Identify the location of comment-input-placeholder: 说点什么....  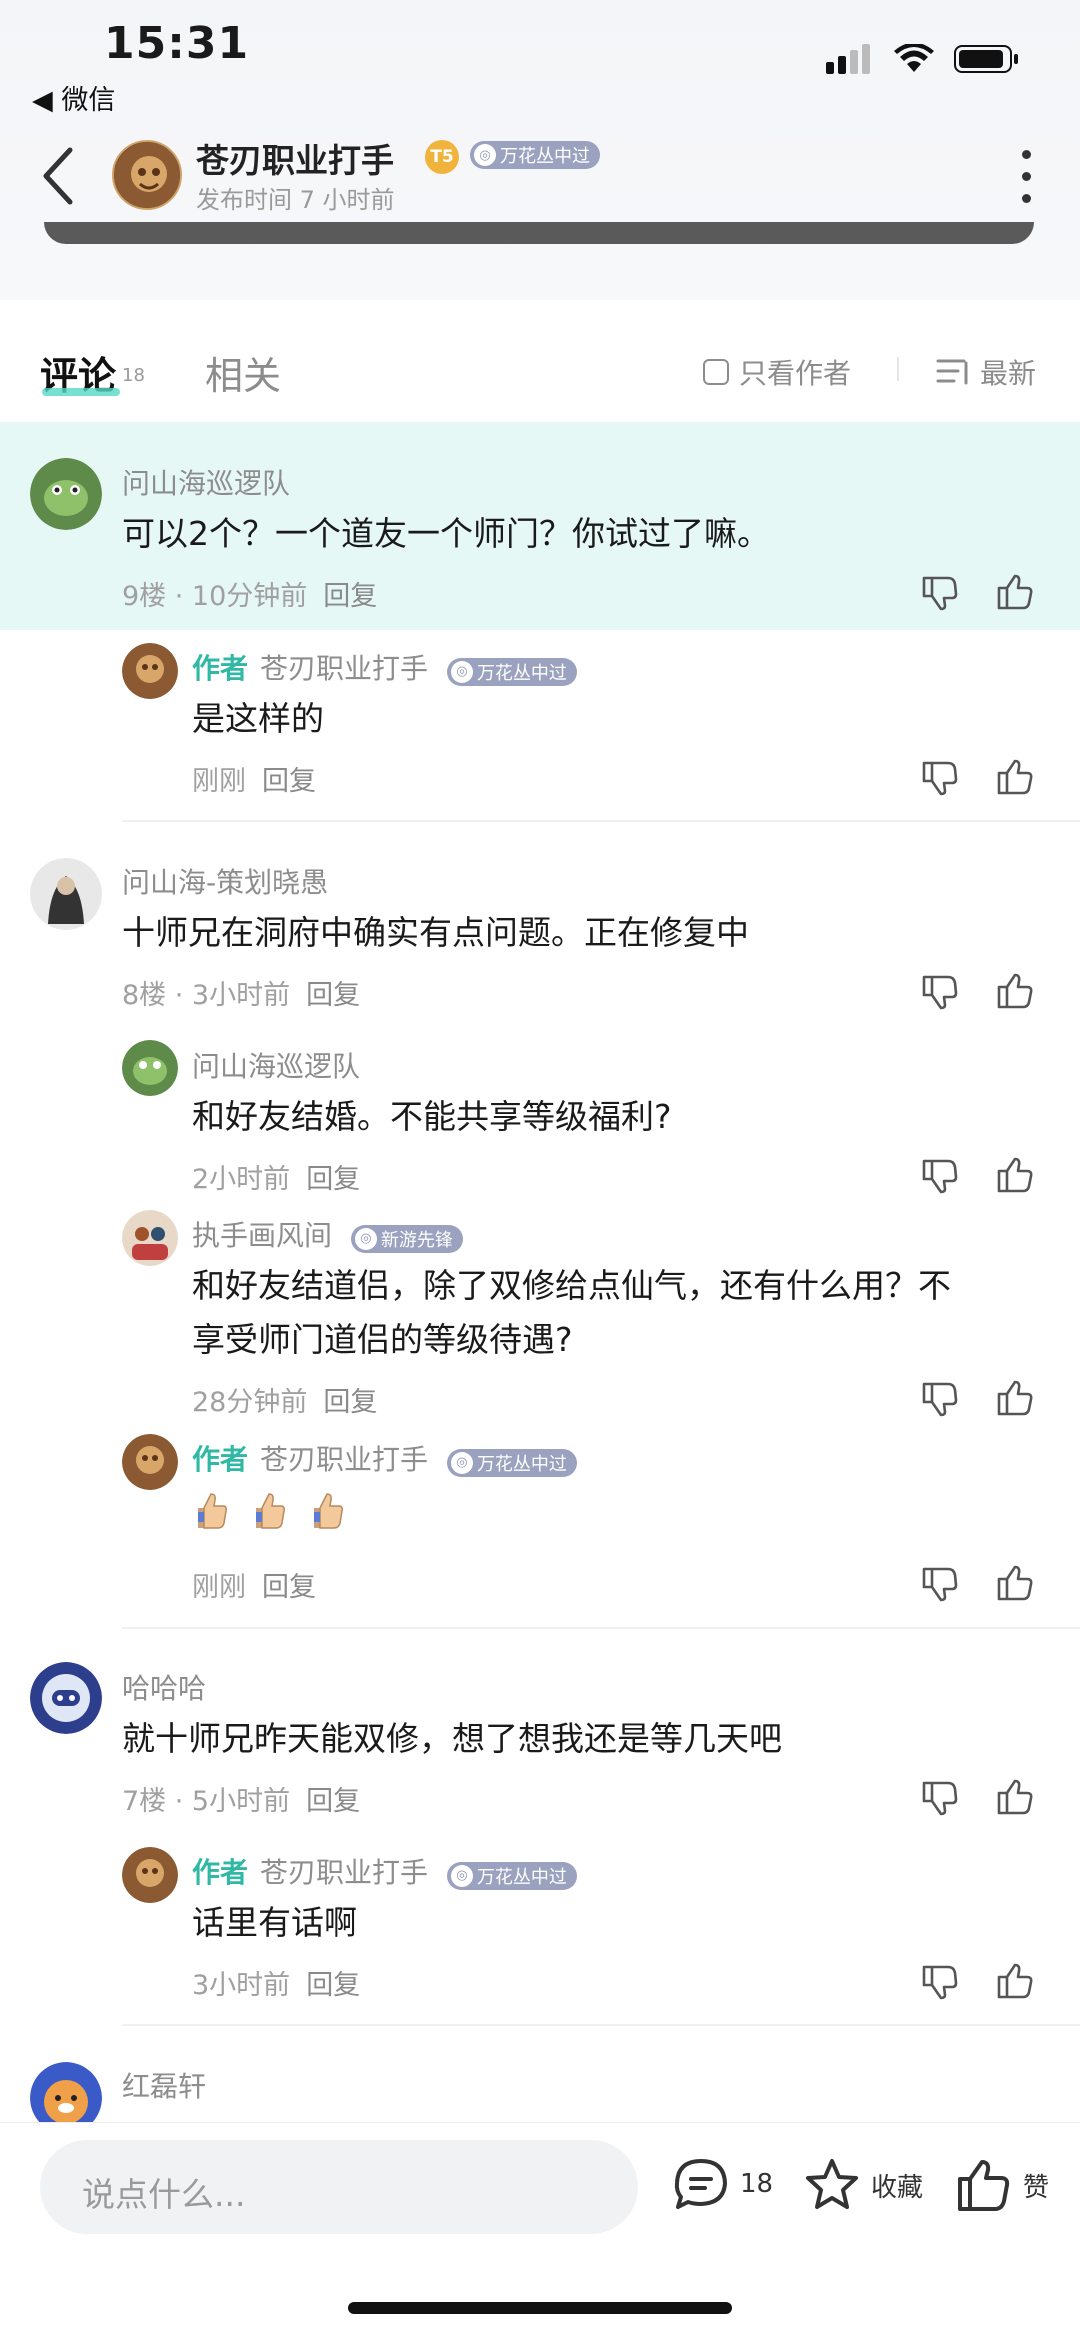
(163, 2192).